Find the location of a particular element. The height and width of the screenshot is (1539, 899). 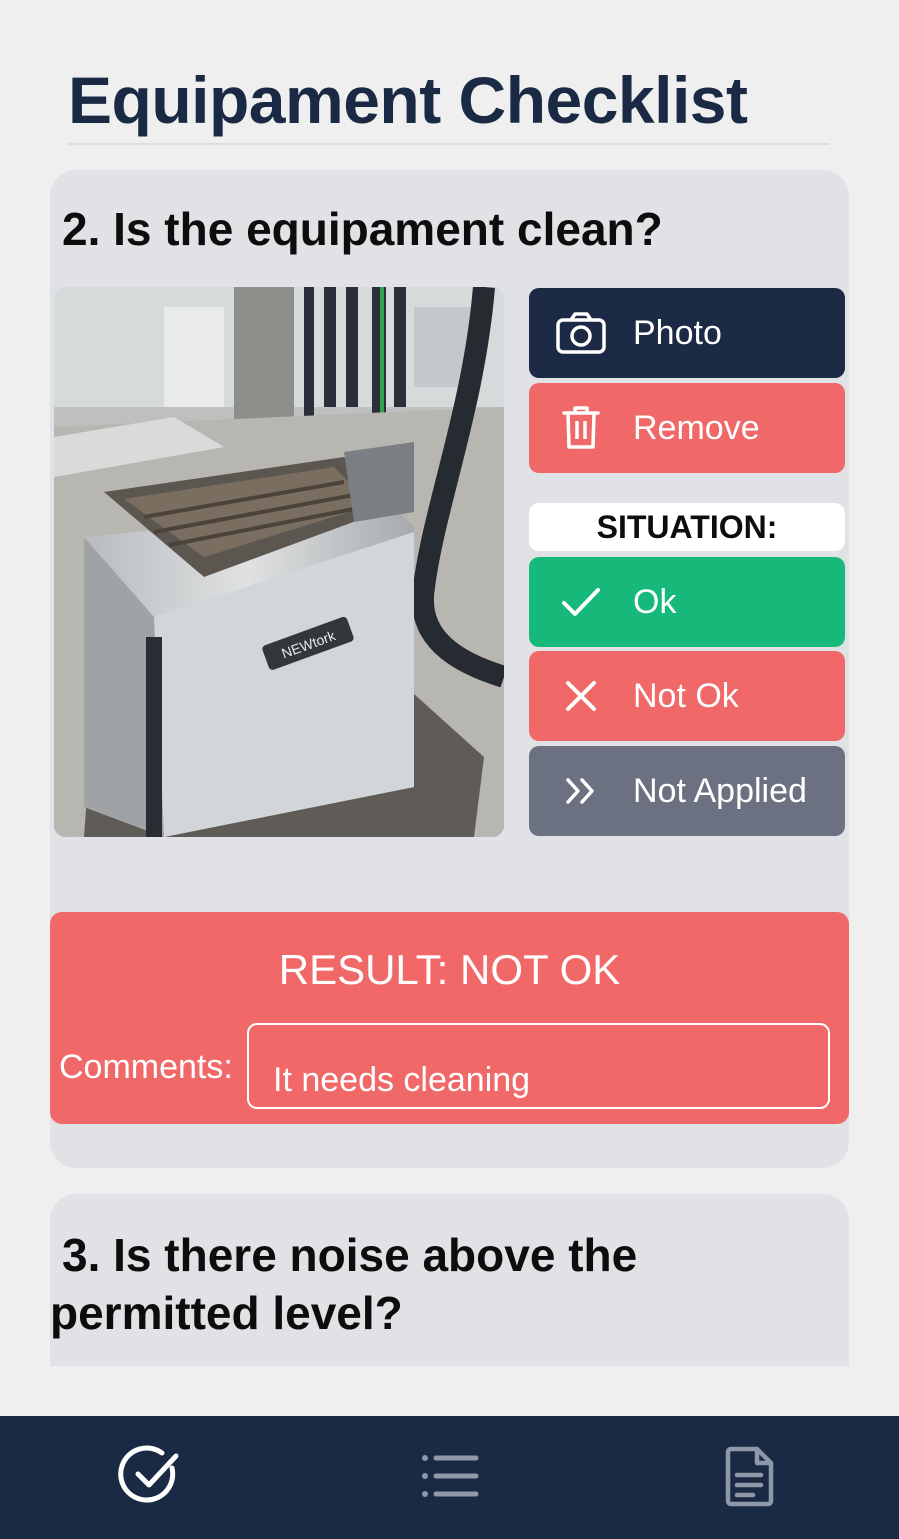

photo-button: Photo is located at coordinates (687, 333).